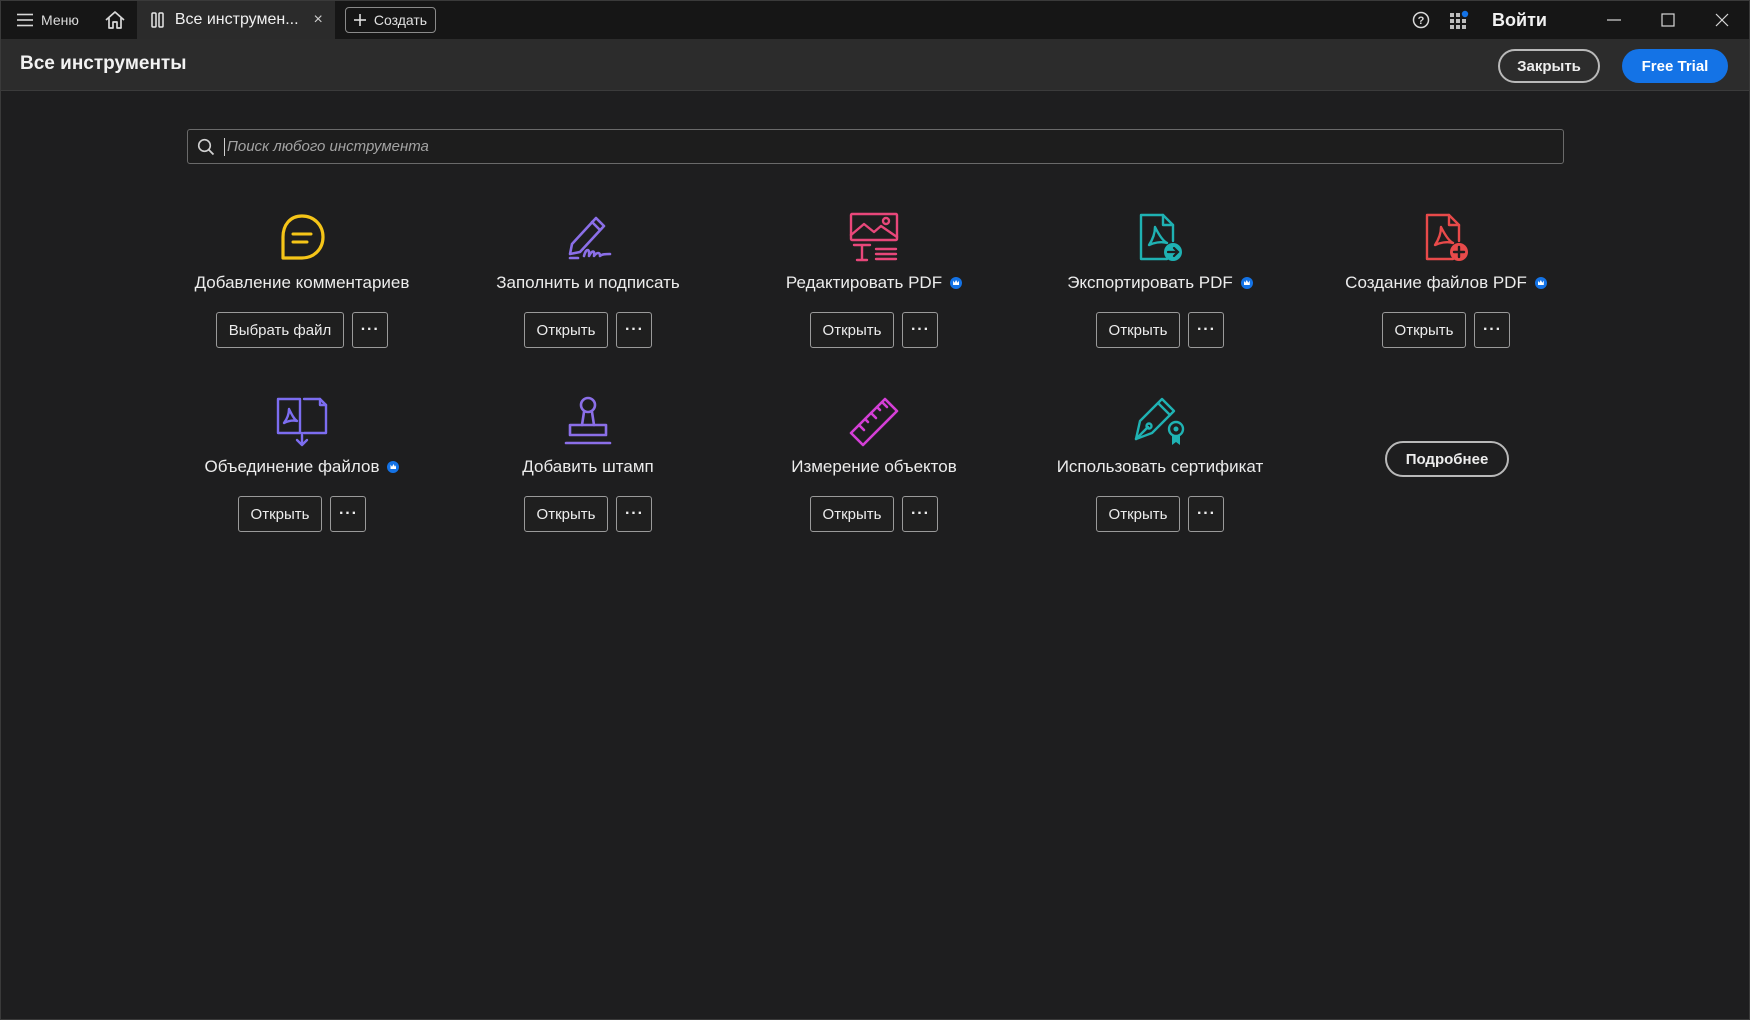 Image resolution: width=1750 pixels, height=1020 pixels. I want to click on tool-name: Редактировать PDF, so click(864, 282).